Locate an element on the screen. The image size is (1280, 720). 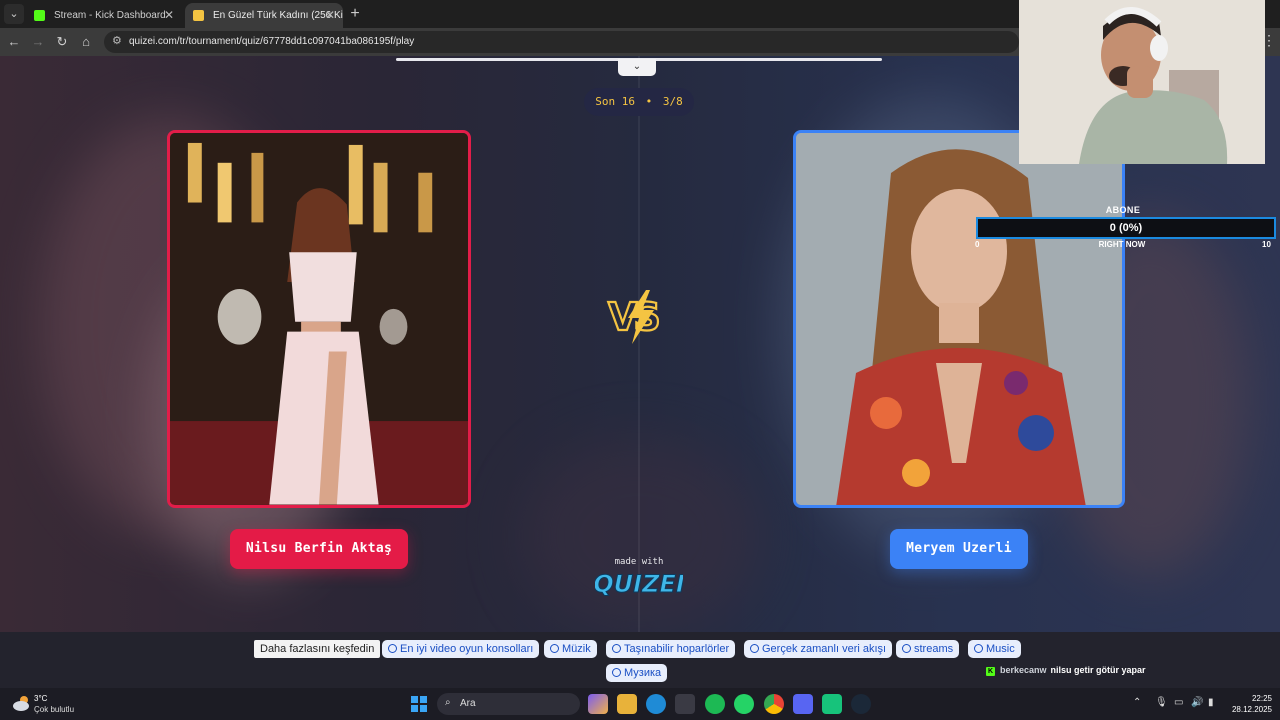
clock-date: 28.12.2025 is located at coordinates (1251, 709).